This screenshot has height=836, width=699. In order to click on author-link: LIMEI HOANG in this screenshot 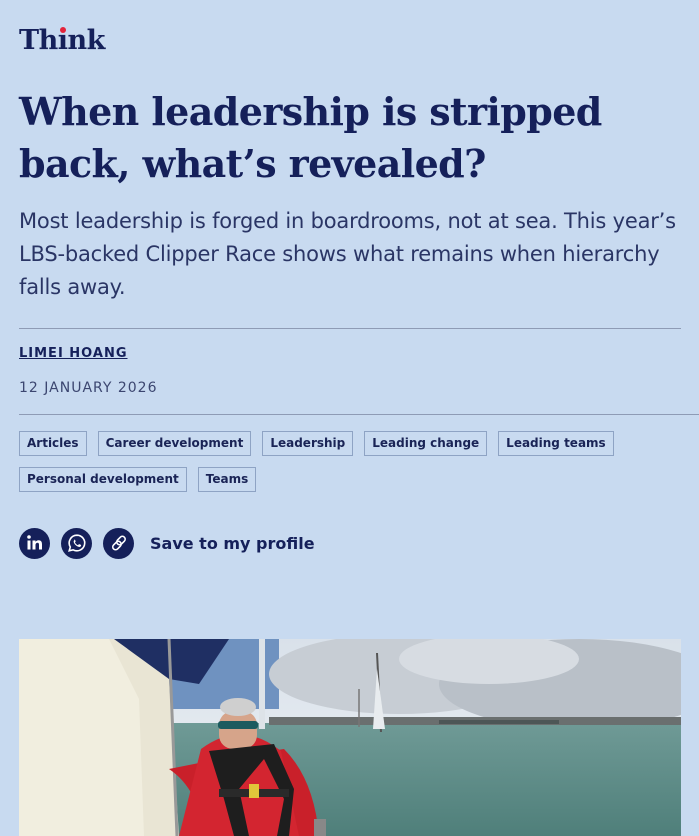, I will do `click(73, 353)`.